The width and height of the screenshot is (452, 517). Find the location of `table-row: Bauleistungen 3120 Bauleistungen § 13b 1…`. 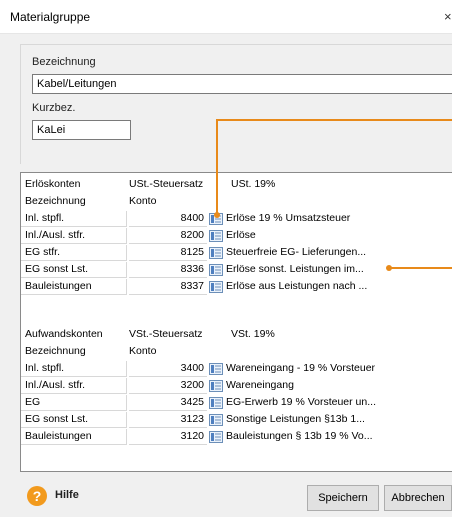

table-row: Bauleistungen 3120 Bauleistungen § 13b 1… is located at coordinates (236, 437).